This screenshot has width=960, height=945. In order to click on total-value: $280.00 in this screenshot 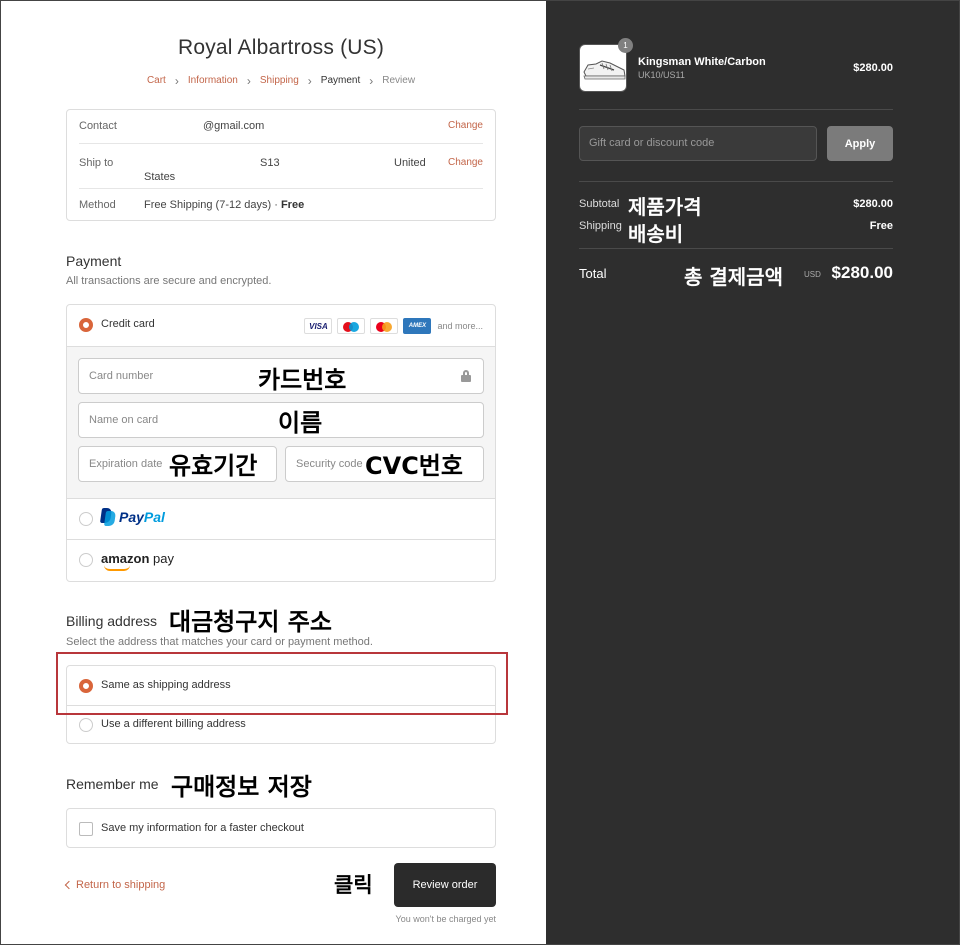, I will do `click(862, 272)`.